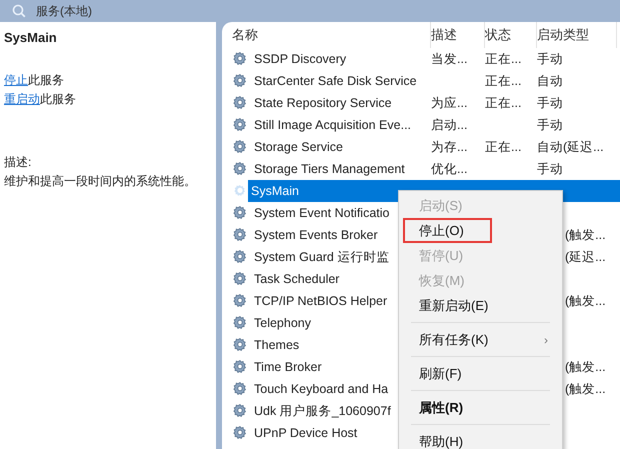 The width and height of the screenshot is (620, 449). I want to click on service-action-text: 停止此服务, so click(34, 80).